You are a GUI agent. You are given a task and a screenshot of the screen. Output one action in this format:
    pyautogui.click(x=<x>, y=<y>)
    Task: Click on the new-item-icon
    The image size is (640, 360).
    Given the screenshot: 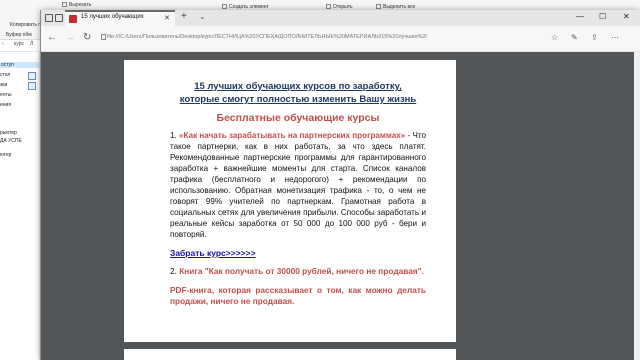 What is the action you would take?
    pyautogui.click(x=224, y=7)
    